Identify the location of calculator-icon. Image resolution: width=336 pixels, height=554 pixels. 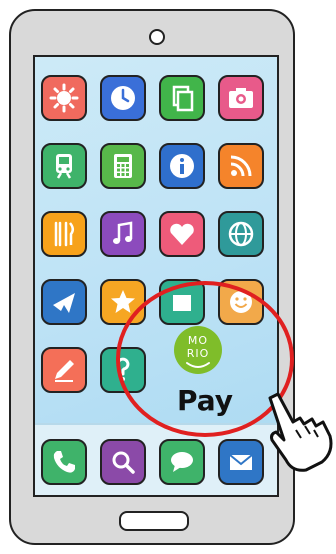
(123, 166).